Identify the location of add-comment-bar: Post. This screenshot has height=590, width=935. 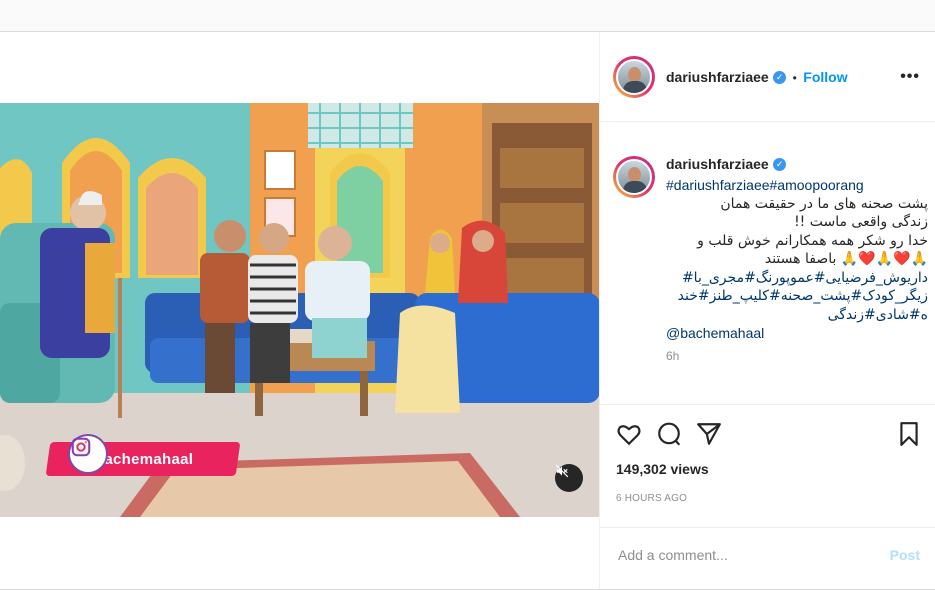
(767, 558).